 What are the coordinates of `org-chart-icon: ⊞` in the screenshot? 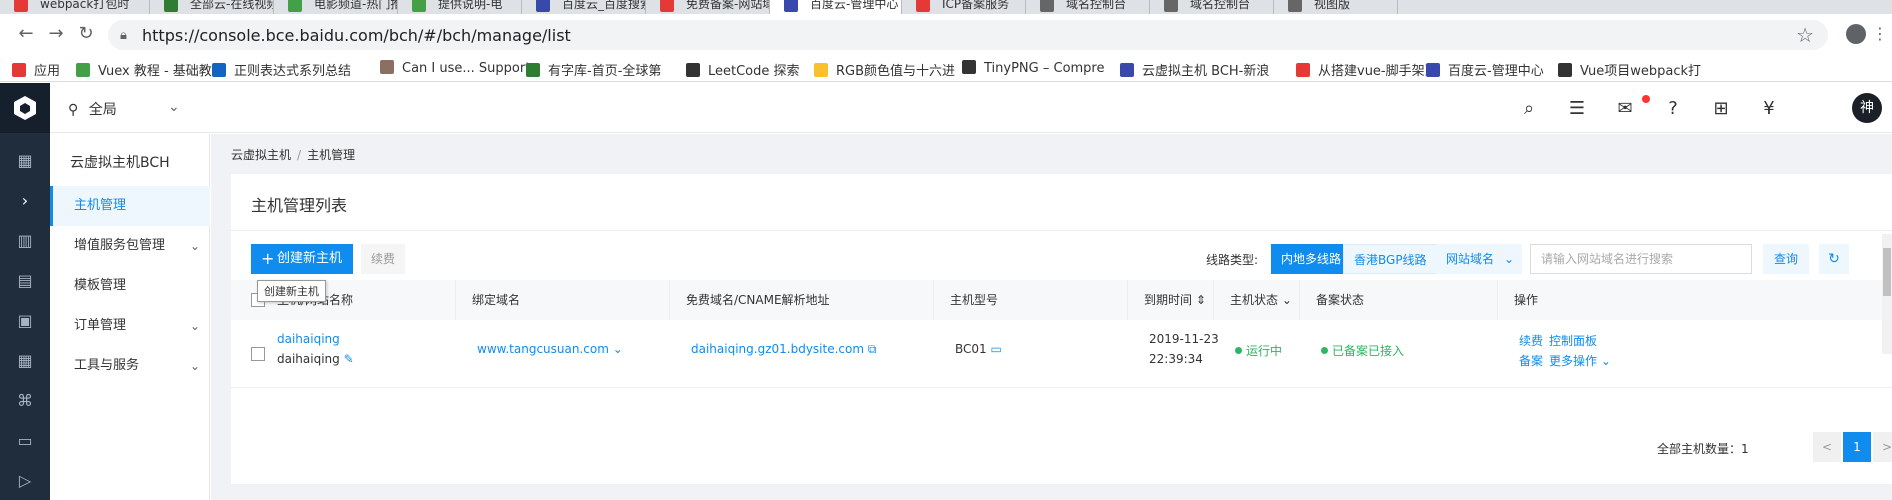 It's located at (1721, 109).